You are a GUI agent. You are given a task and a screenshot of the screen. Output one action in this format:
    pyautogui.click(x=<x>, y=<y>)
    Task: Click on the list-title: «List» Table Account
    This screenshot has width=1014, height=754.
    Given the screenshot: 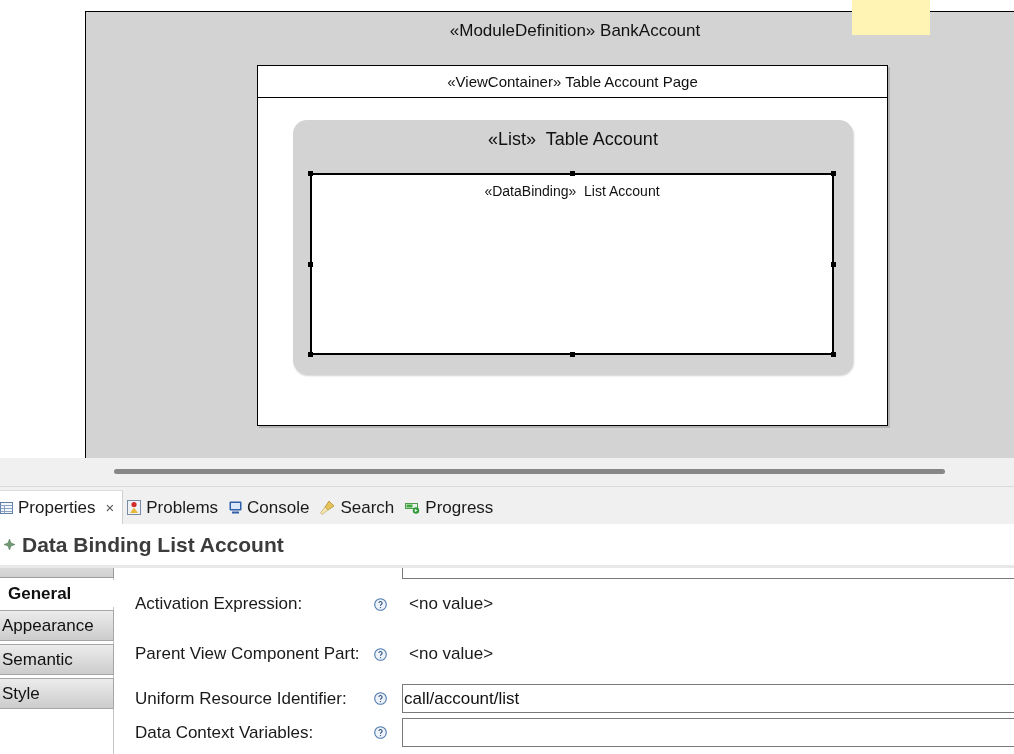 What is the action you would take?
    pyautogui.click(x=573, y=139)
    